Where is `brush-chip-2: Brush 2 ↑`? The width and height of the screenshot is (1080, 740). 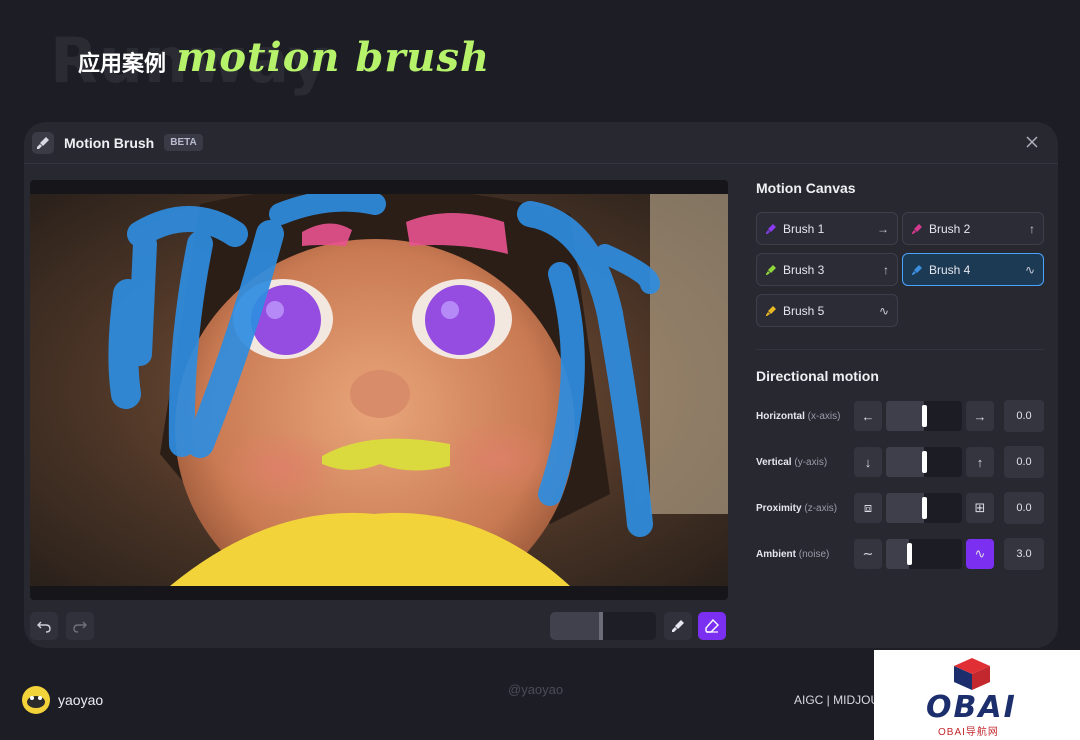 brush-chip-2: Brush 2 ↑ is located at coordinates (973, 228).